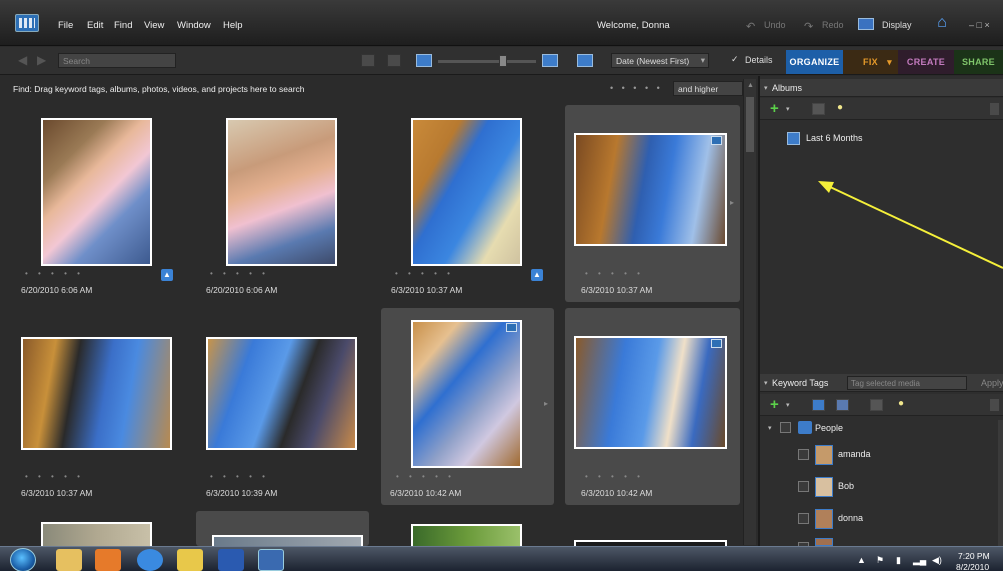 This screenshot has height=571, width=1003. Describe the element at coordinates (708, 88) in the screenshot. I see `rating-filter-dropdown: and higher` at that location.